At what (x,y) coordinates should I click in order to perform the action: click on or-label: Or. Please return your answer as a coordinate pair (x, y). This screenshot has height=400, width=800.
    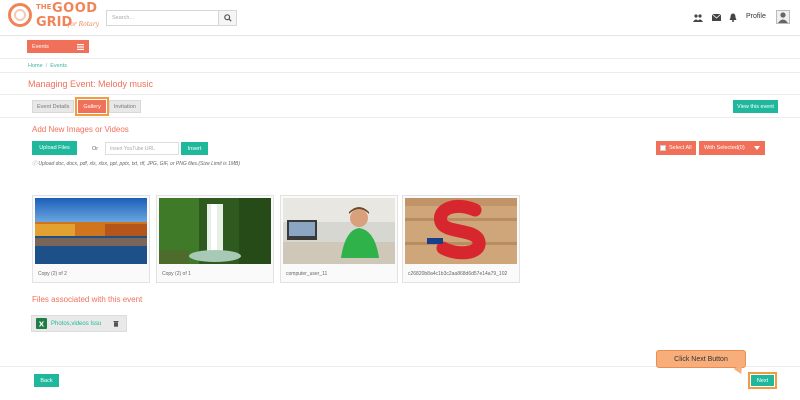
    Looking at the image, I should click on (95, 149).